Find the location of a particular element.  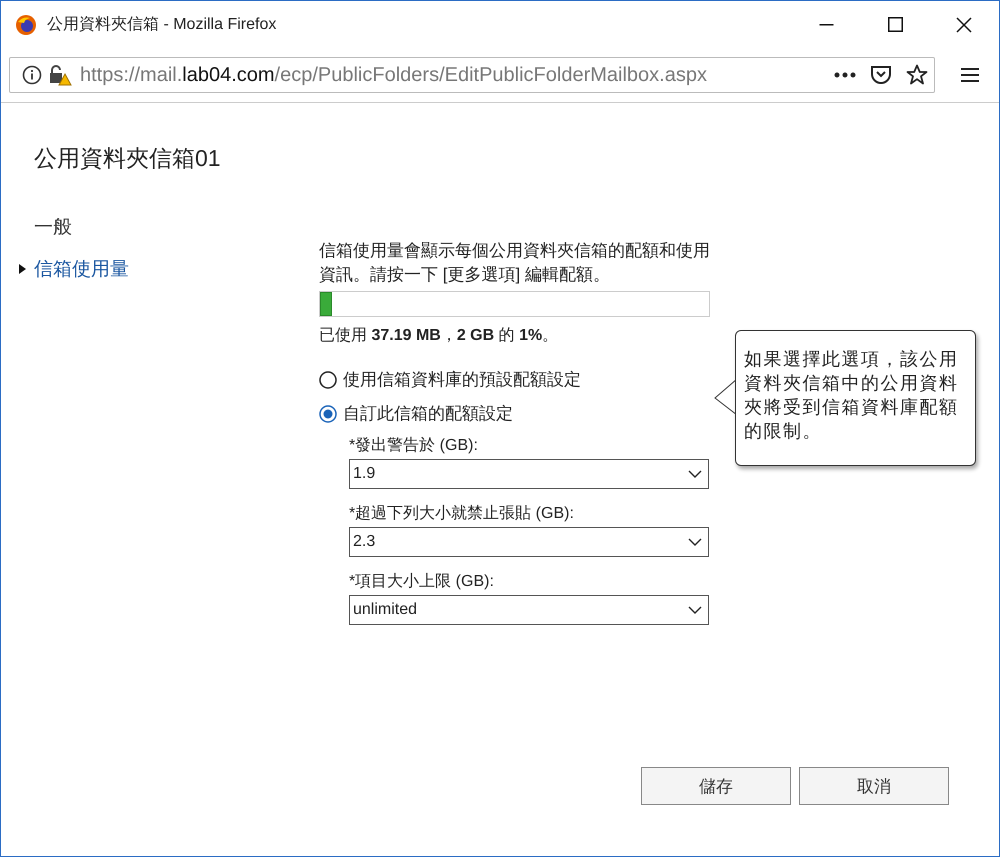

intro-text: 信箱使用量會顯示每個公用資料夾信箱的配額和使用資訊。請按一下 [更多選項] 編輯配額。 is located at coordinates (515, 263).